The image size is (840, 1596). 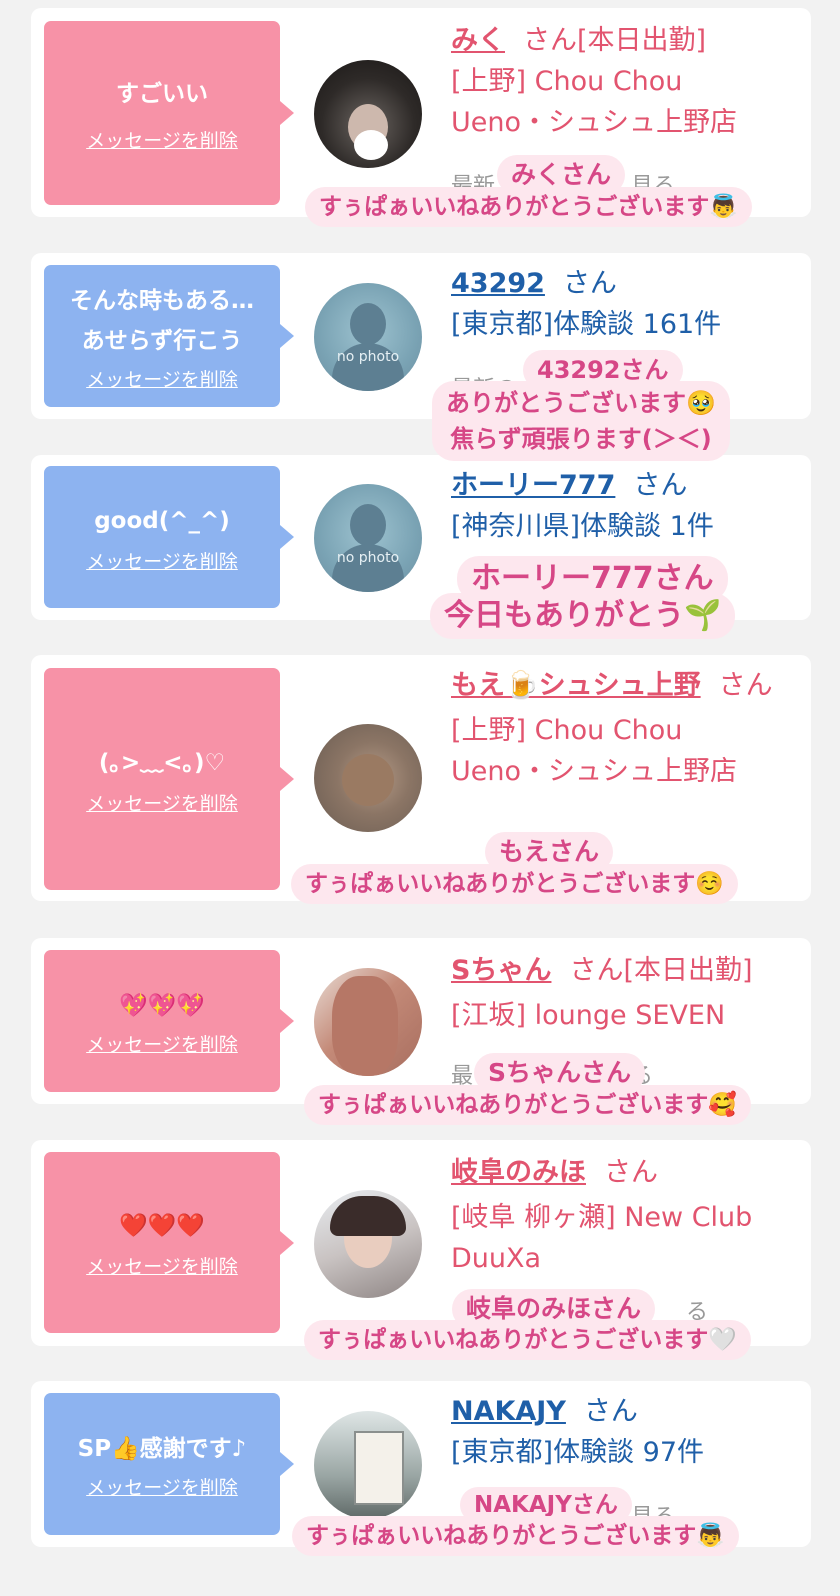 I want to click on name-row: 43292 さん, so click(x=621, y=283).